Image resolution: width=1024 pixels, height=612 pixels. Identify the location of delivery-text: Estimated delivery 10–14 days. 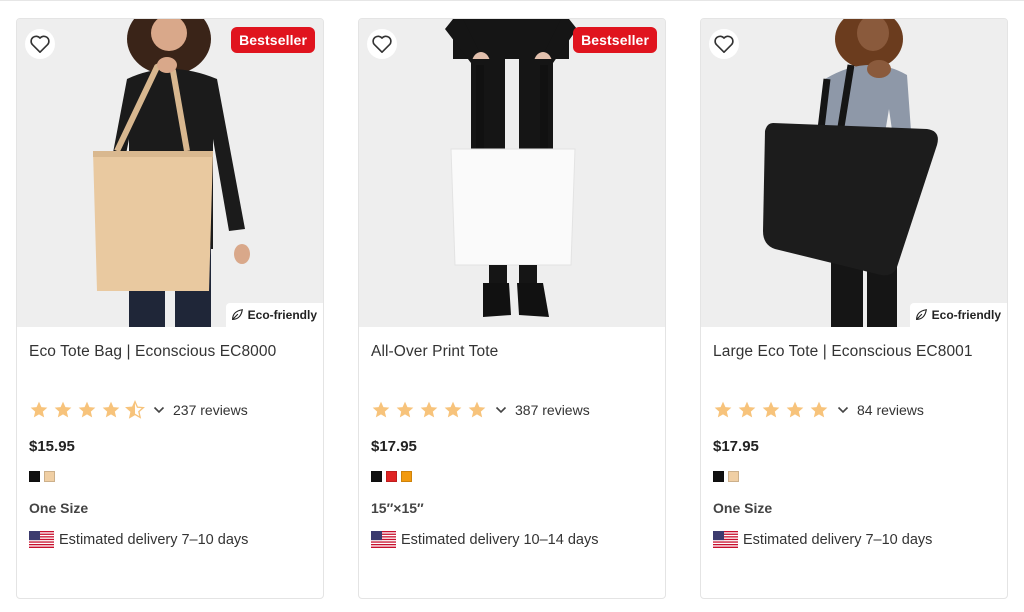
(500, 539).